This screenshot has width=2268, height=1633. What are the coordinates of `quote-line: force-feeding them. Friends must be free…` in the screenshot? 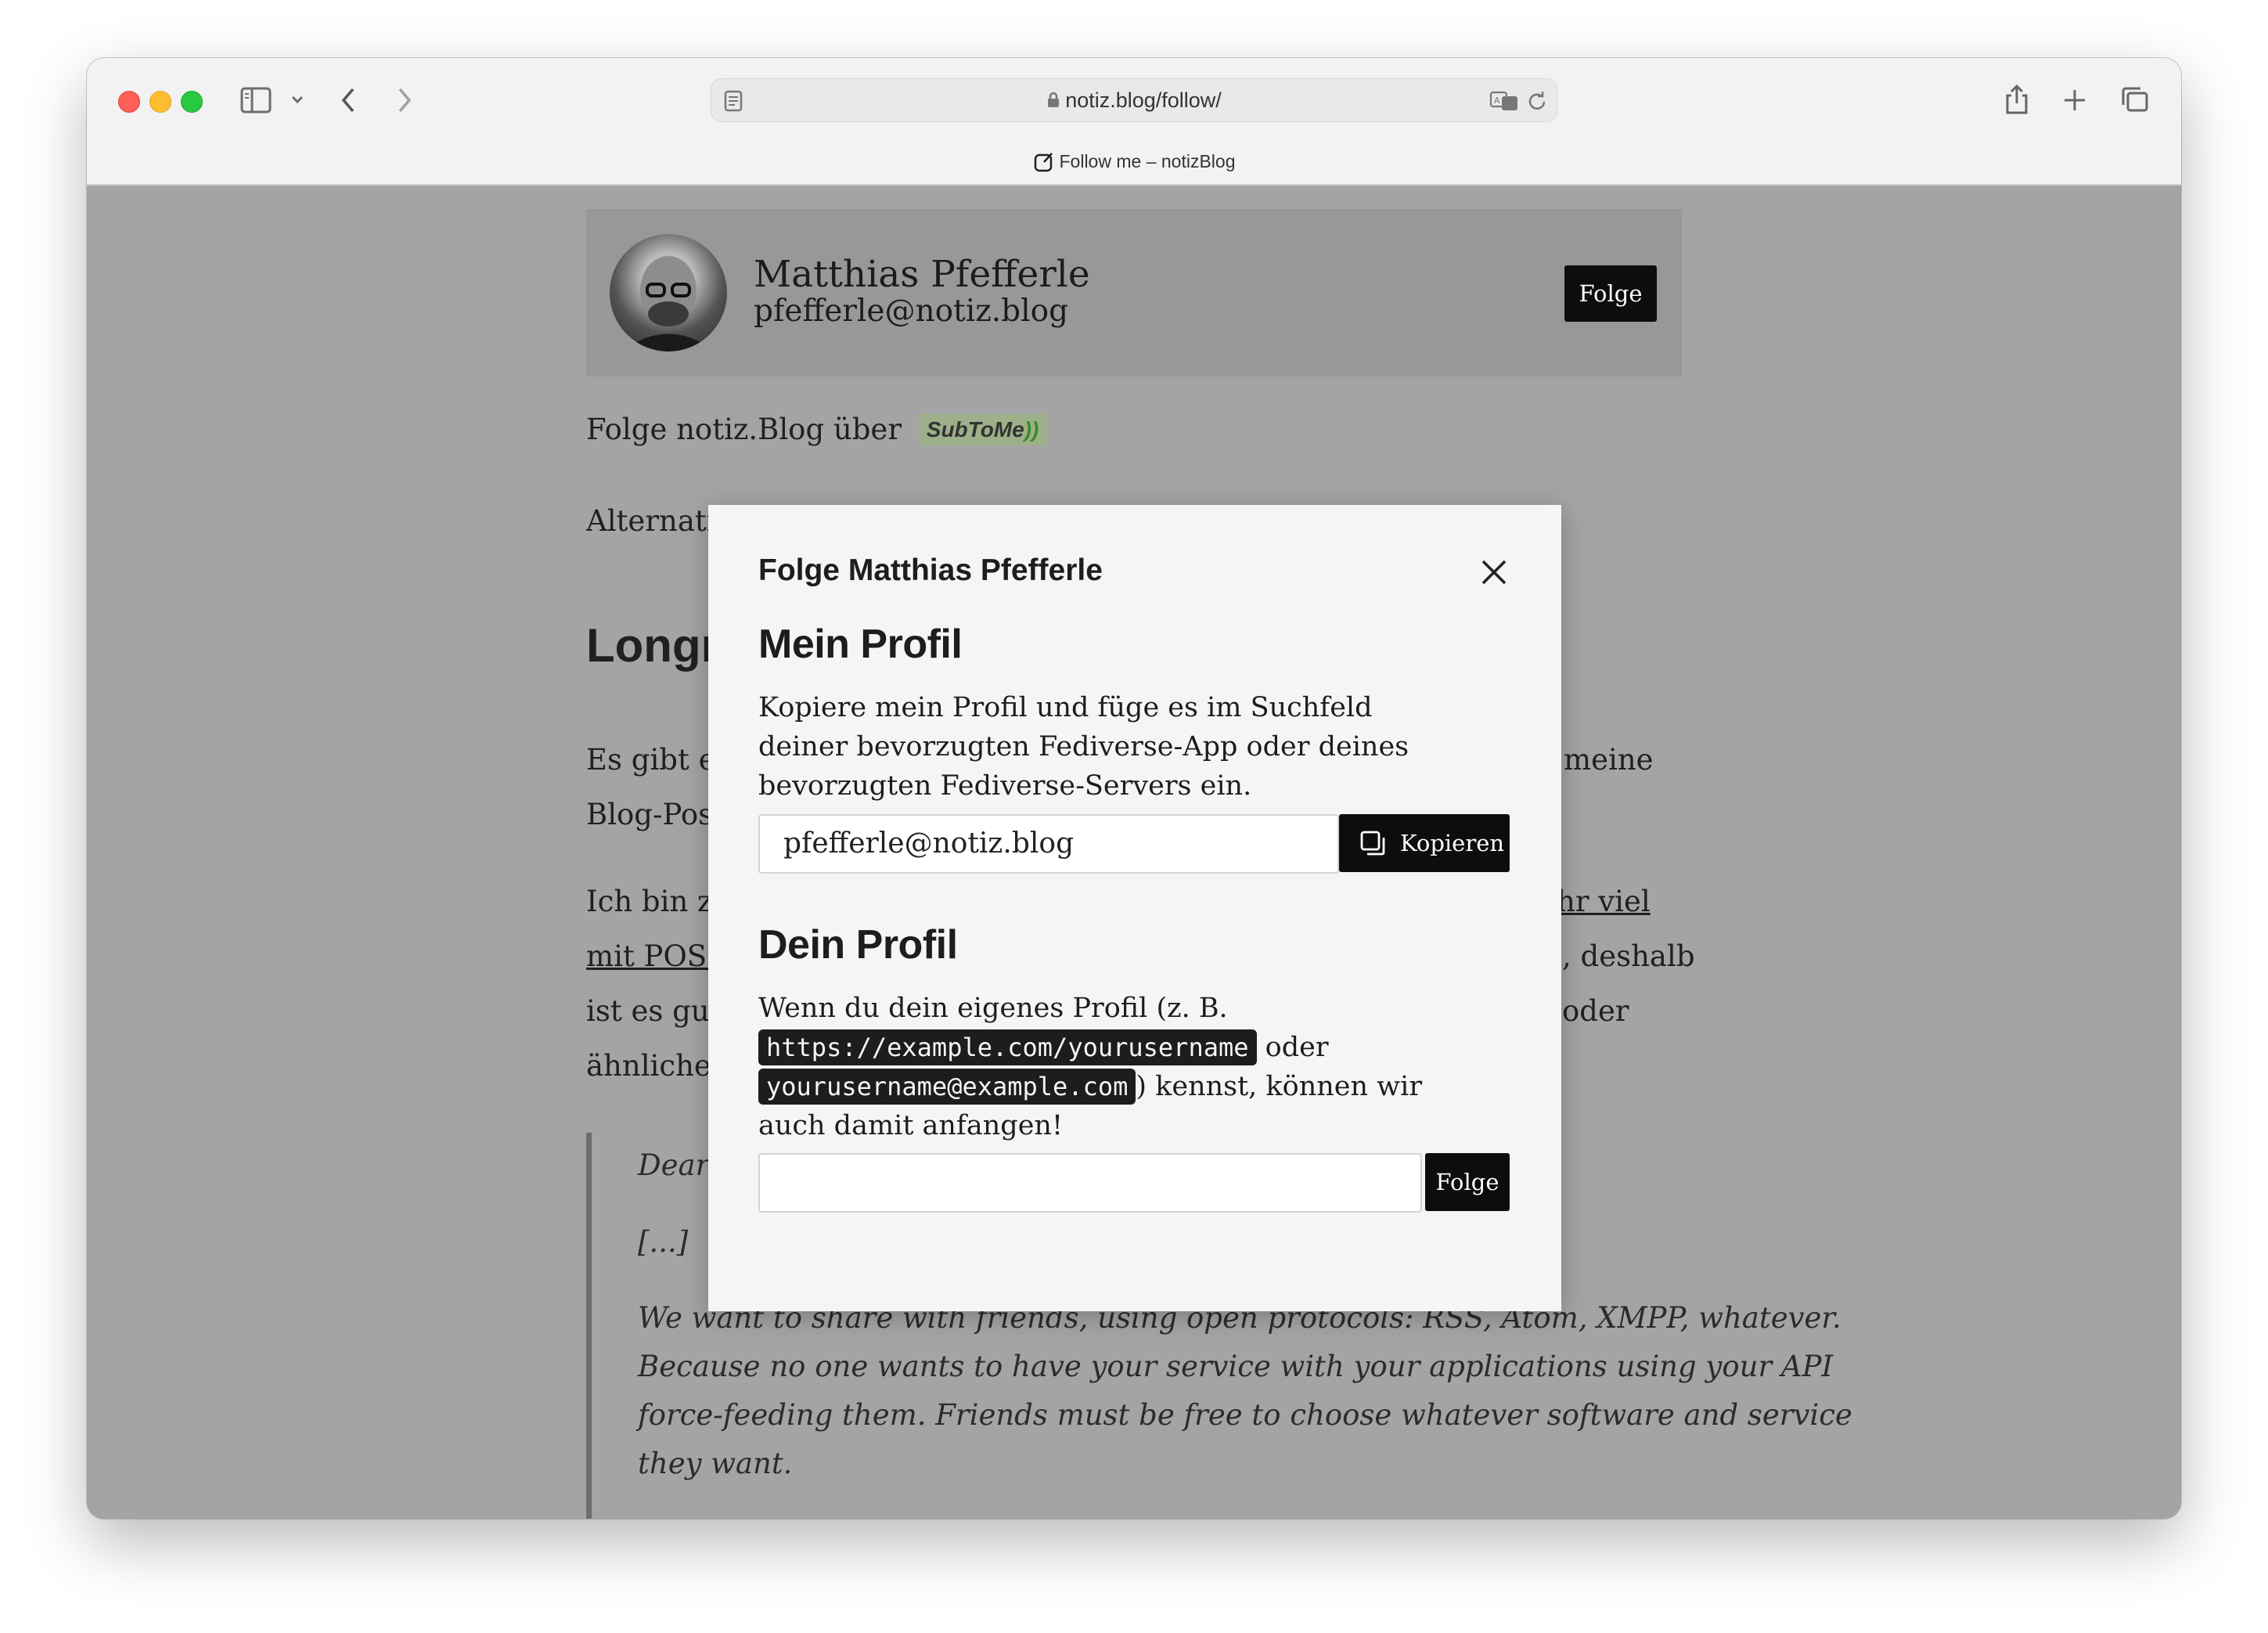 It's located at (1245, 1415).